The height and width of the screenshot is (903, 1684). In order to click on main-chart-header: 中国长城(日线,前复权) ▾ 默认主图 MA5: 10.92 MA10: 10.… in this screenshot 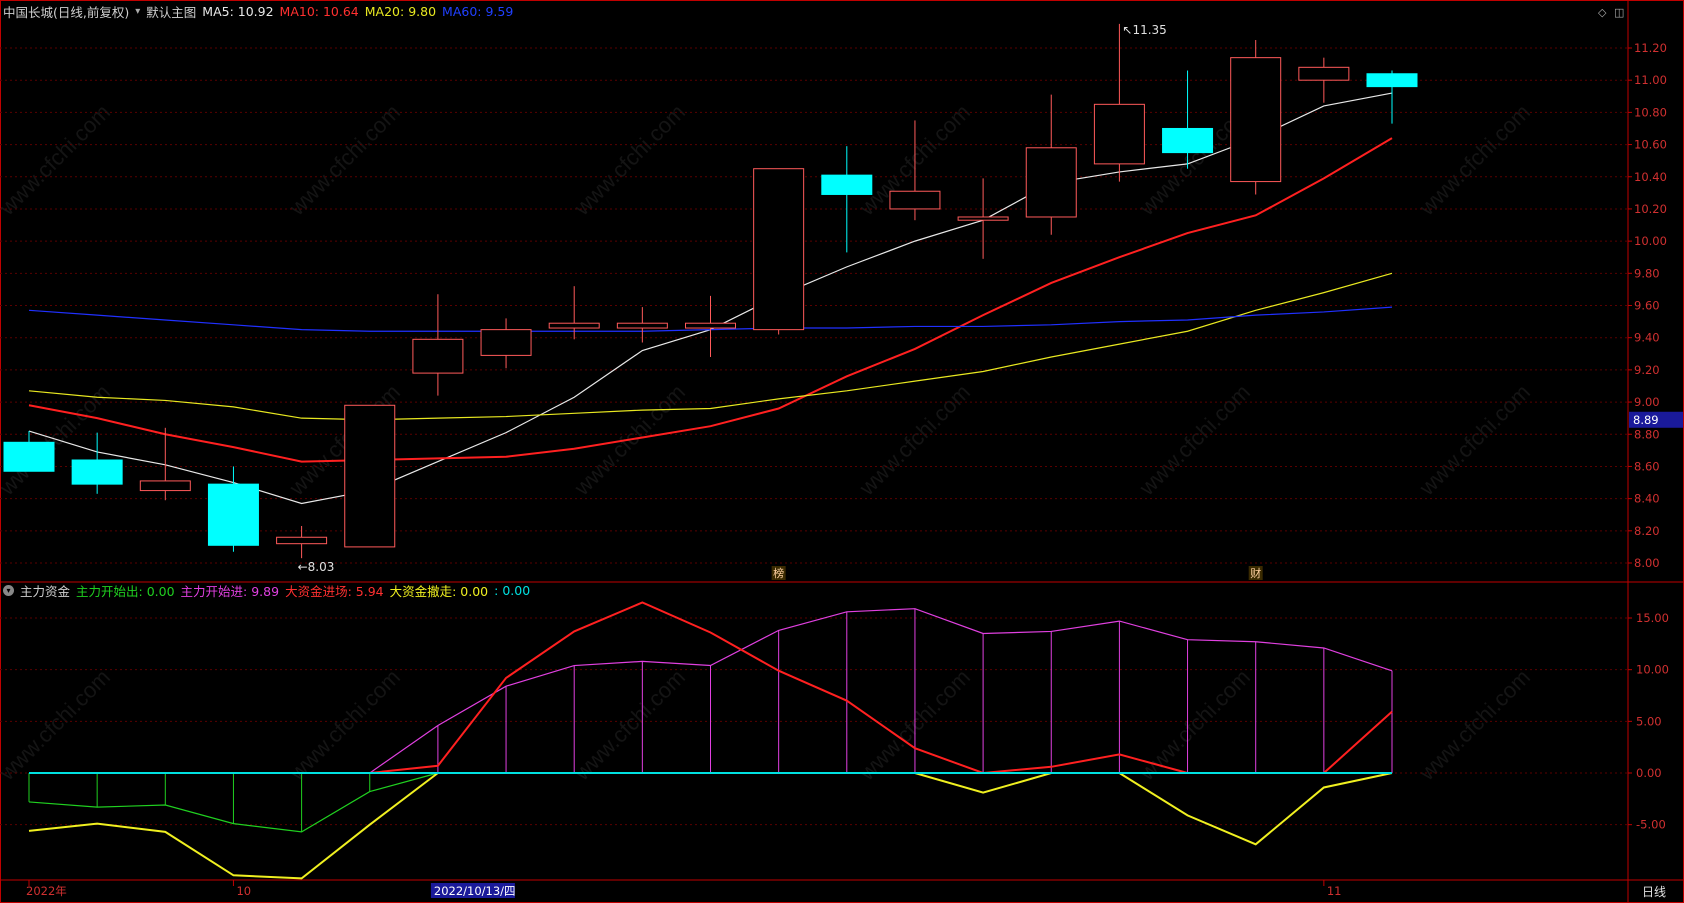, I will do `click(256, 11)`.